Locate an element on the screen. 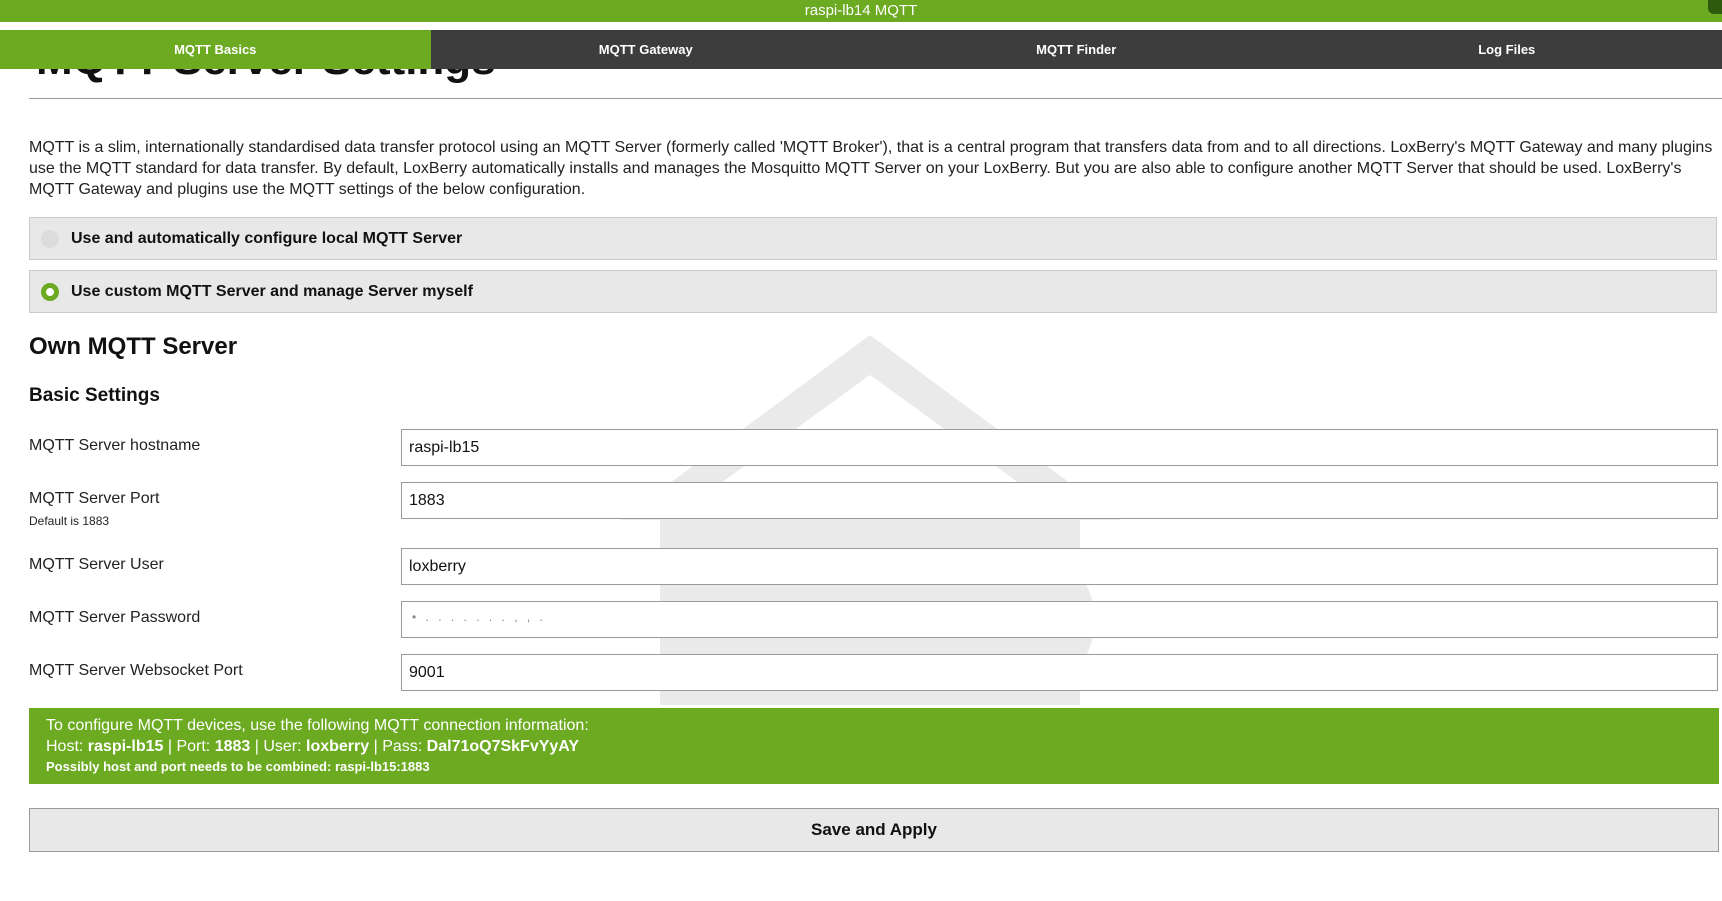 Image resolution: width=1722 pixels, height=901 pixels. tab-mqtt-gateway: MQTT Gateway is located at coordinates (646, 49).